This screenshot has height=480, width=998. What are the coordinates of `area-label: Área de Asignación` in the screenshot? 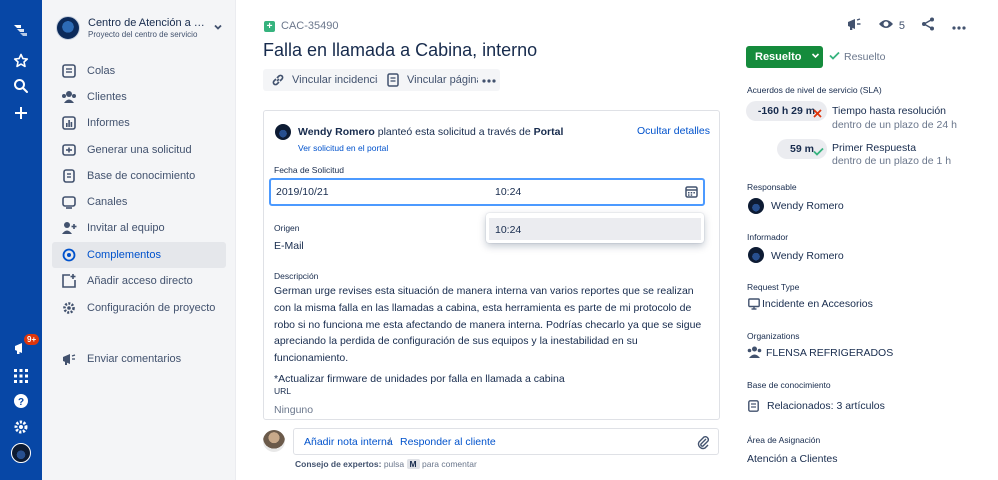 It's located at (784, 440).